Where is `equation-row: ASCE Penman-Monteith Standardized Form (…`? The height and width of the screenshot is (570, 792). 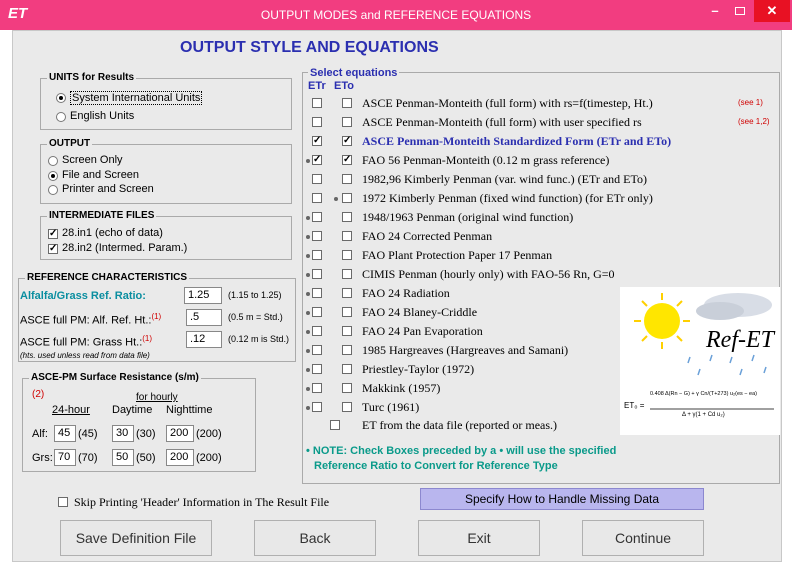 equation-row: ASCE Penman-Monteith Standardized Form (… is located at coordinates (396, 142).